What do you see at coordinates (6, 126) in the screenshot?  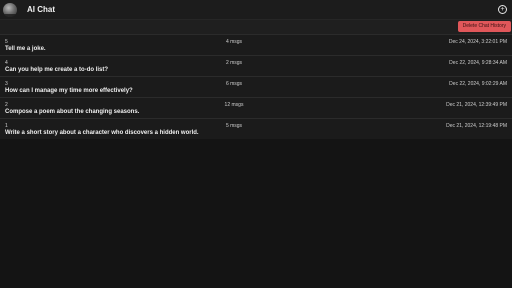 I see `chat-id: 1` at bounding box center [6, 126].